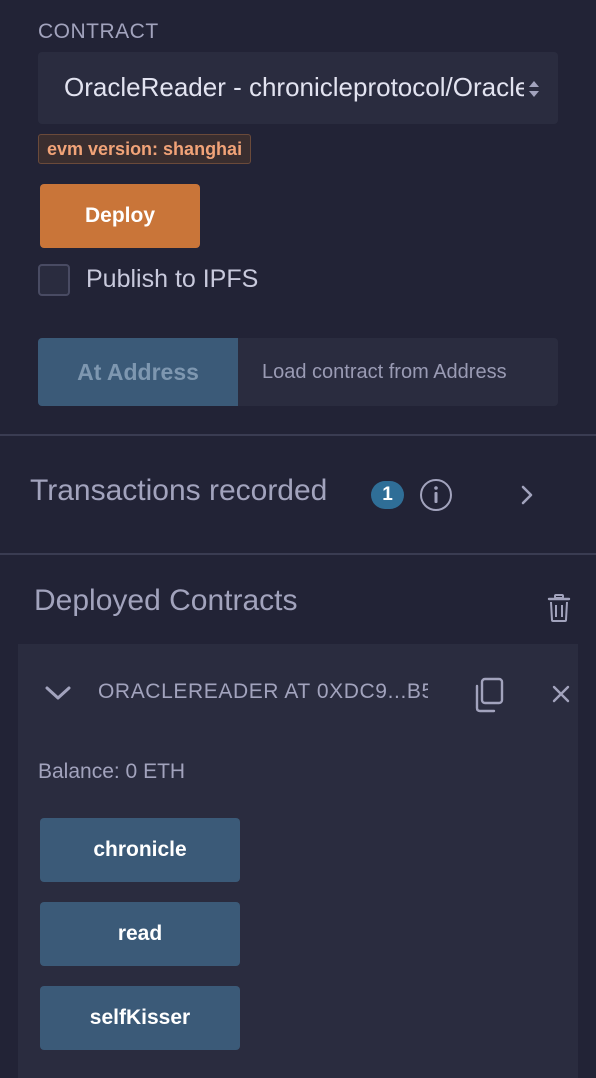 The width and height of the screenshot is (596, 1078). I want to click on deploy-button: Deploy, so click(120, 216).